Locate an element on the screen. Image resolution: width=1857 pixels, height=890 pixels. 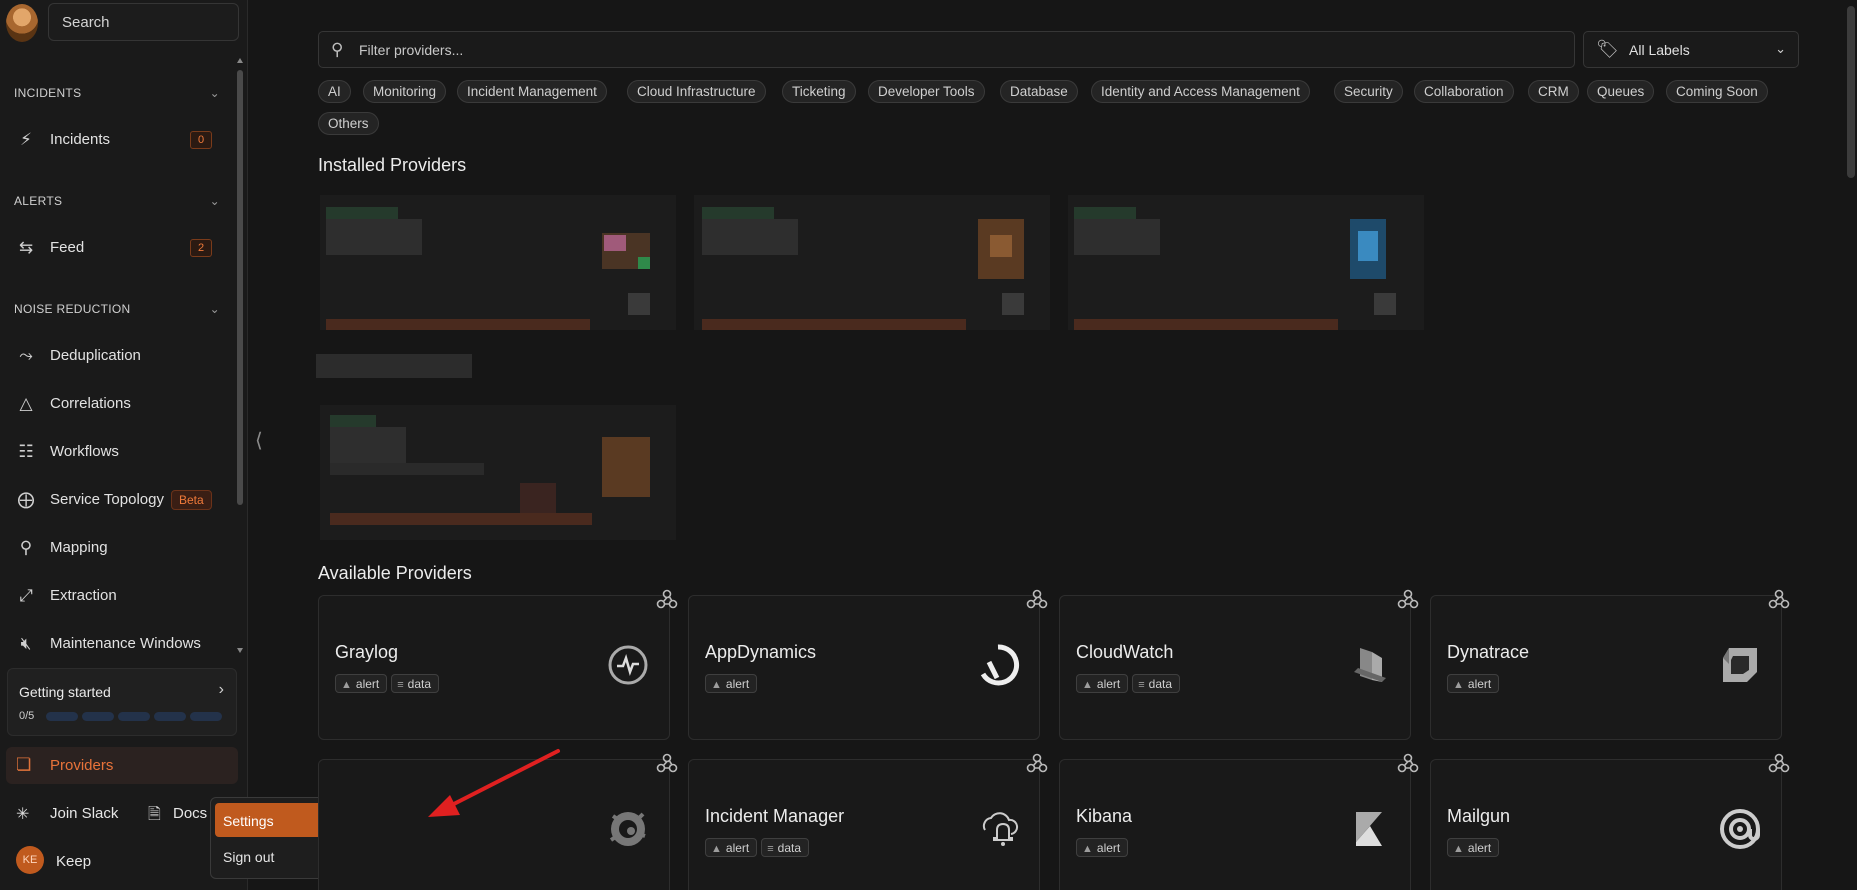
section-noise-reduction: NOISE REDUCTION ⌄ is located at coordinates (117, 312).